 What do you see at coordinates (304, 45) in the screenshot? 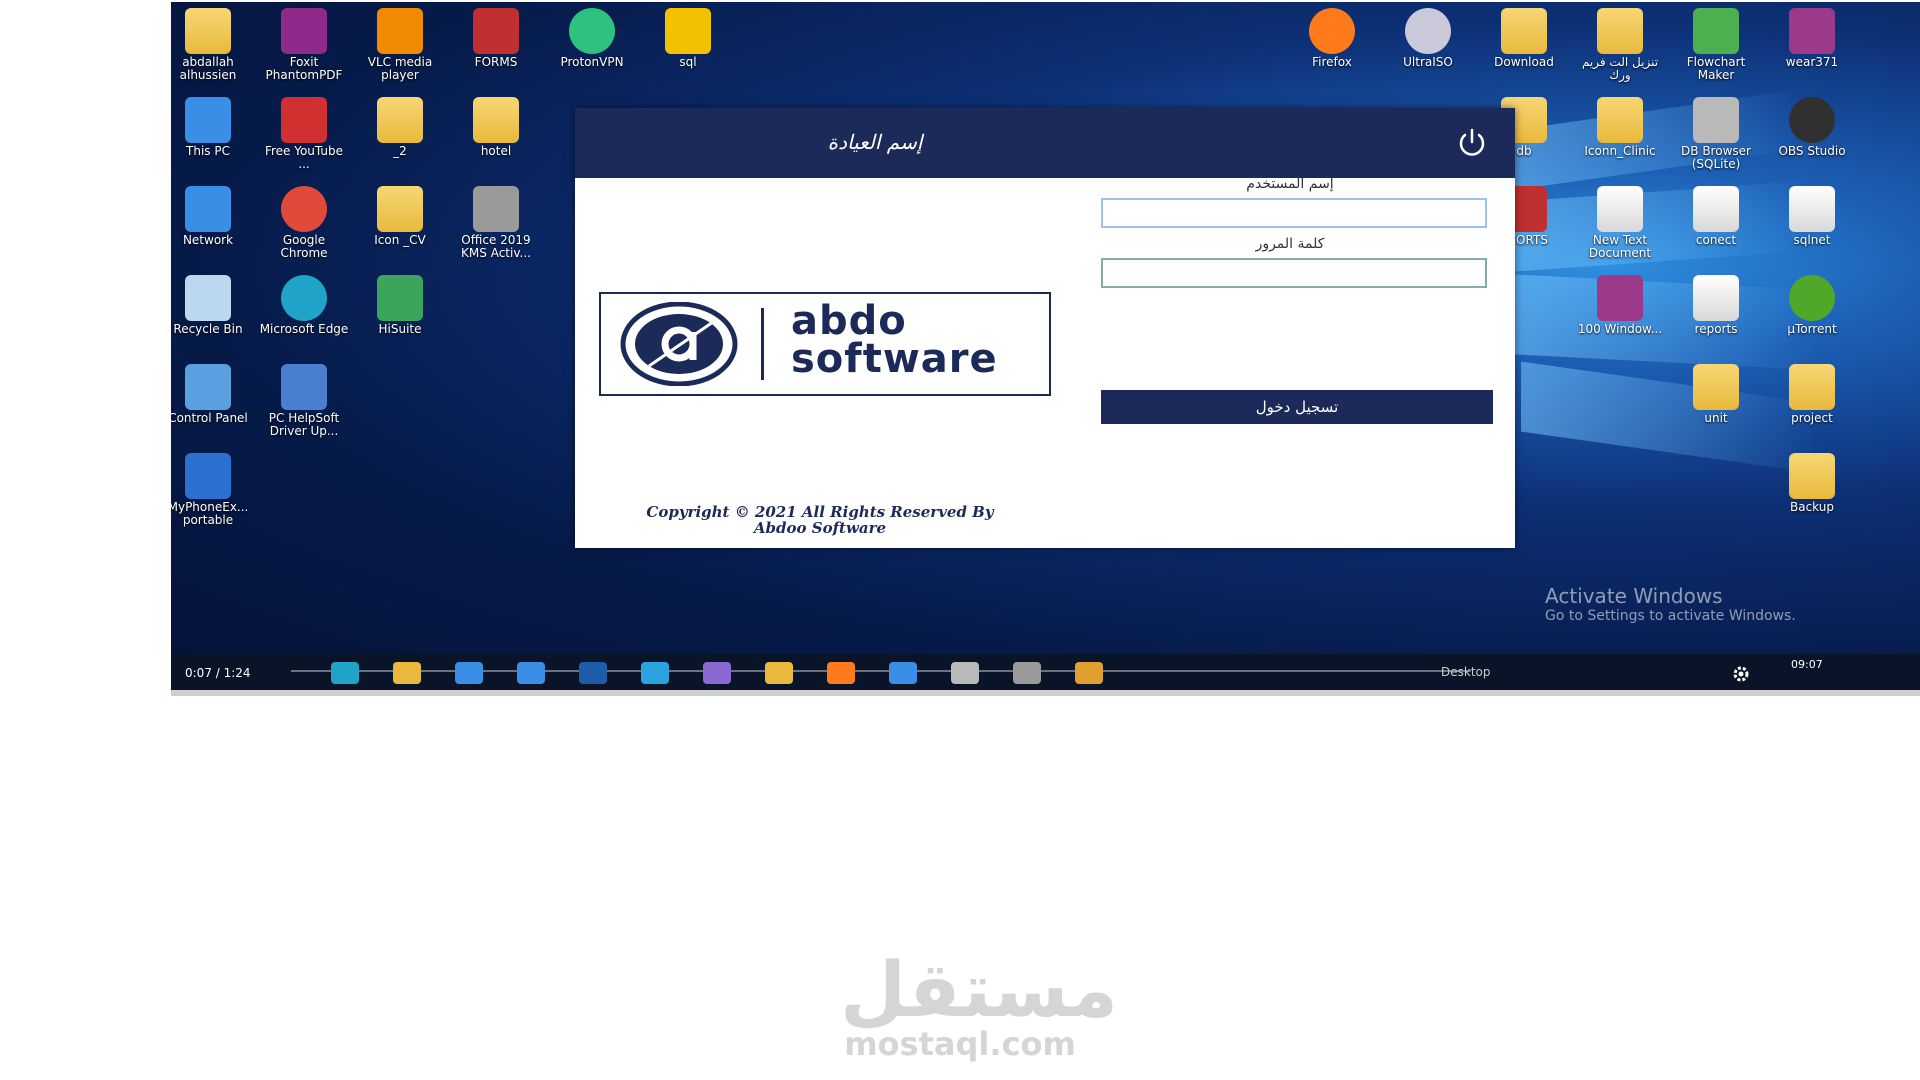
I see `desktop-icon: Foxit PhantomPDF` at bounding box center [304, 45].